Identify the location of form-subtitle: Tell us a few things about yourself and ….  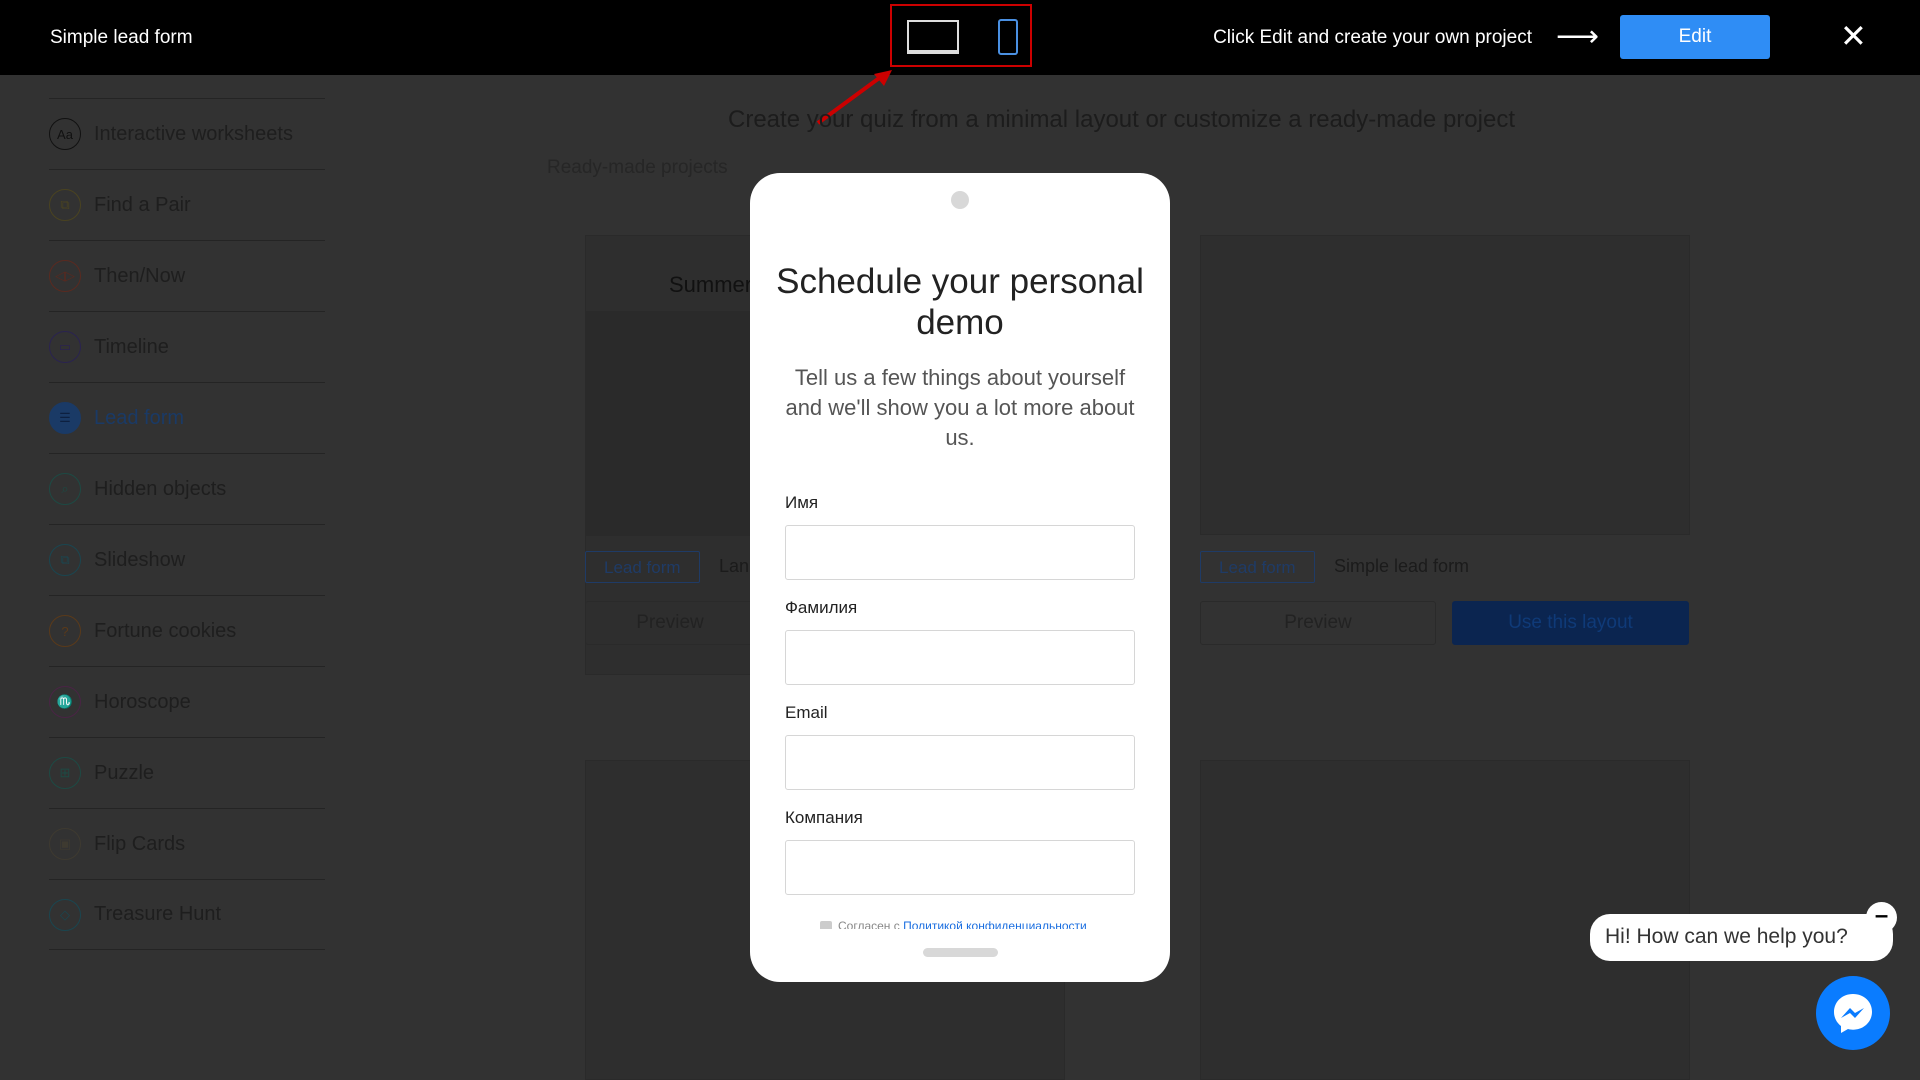
(960, 407).